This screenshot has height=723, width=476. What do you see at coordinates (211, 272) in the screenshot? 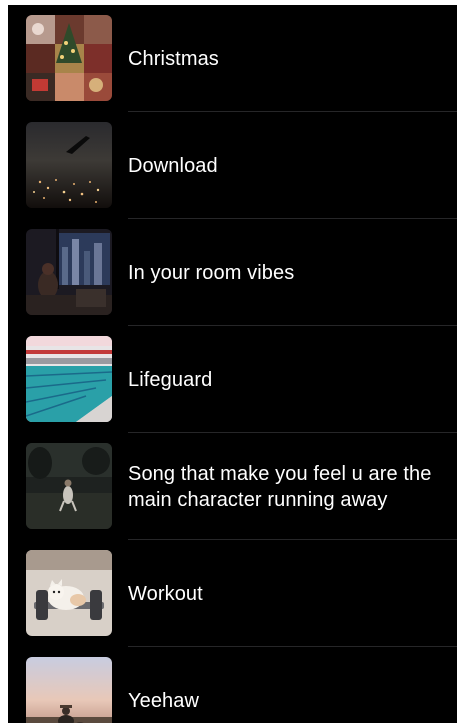
I see `playlist-title: In your room vibes` at bounding box center [211, 272].